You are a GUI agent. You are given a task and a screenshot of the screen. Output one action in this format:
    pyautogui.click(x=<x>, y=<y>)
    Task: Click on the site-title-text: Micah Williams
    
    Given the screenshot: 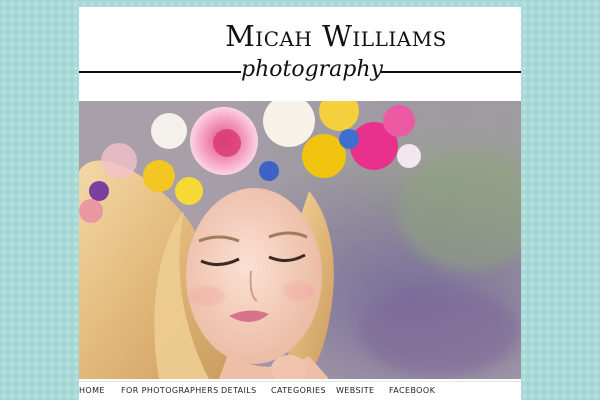 What is the action you would take?
    pyautogui.click(x=336, y=36)
    